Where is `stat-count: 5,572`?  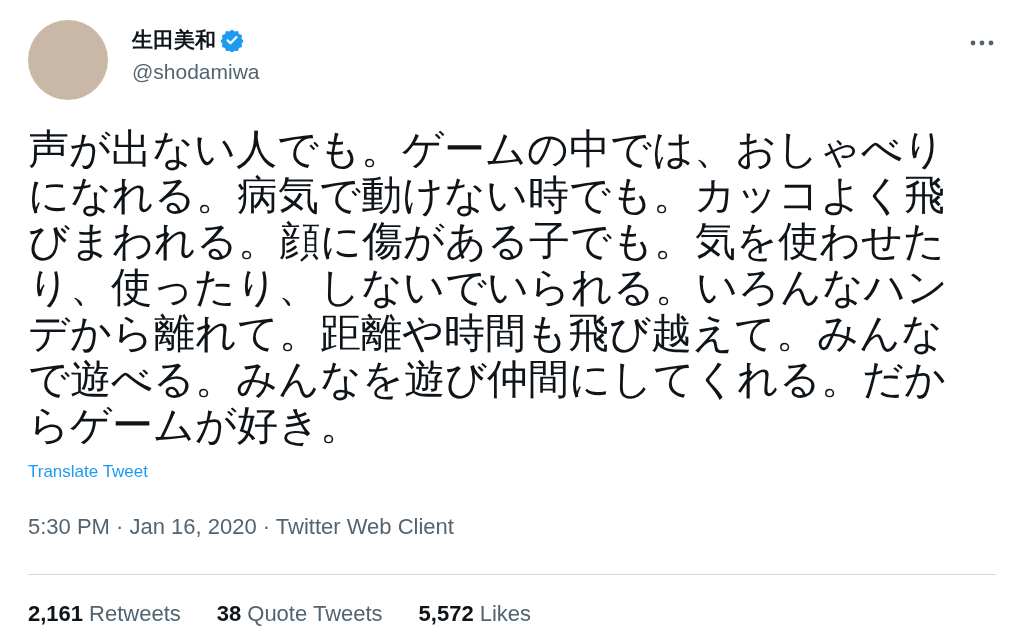
stat-count: 5,572 is located at coordinates (446, 614).